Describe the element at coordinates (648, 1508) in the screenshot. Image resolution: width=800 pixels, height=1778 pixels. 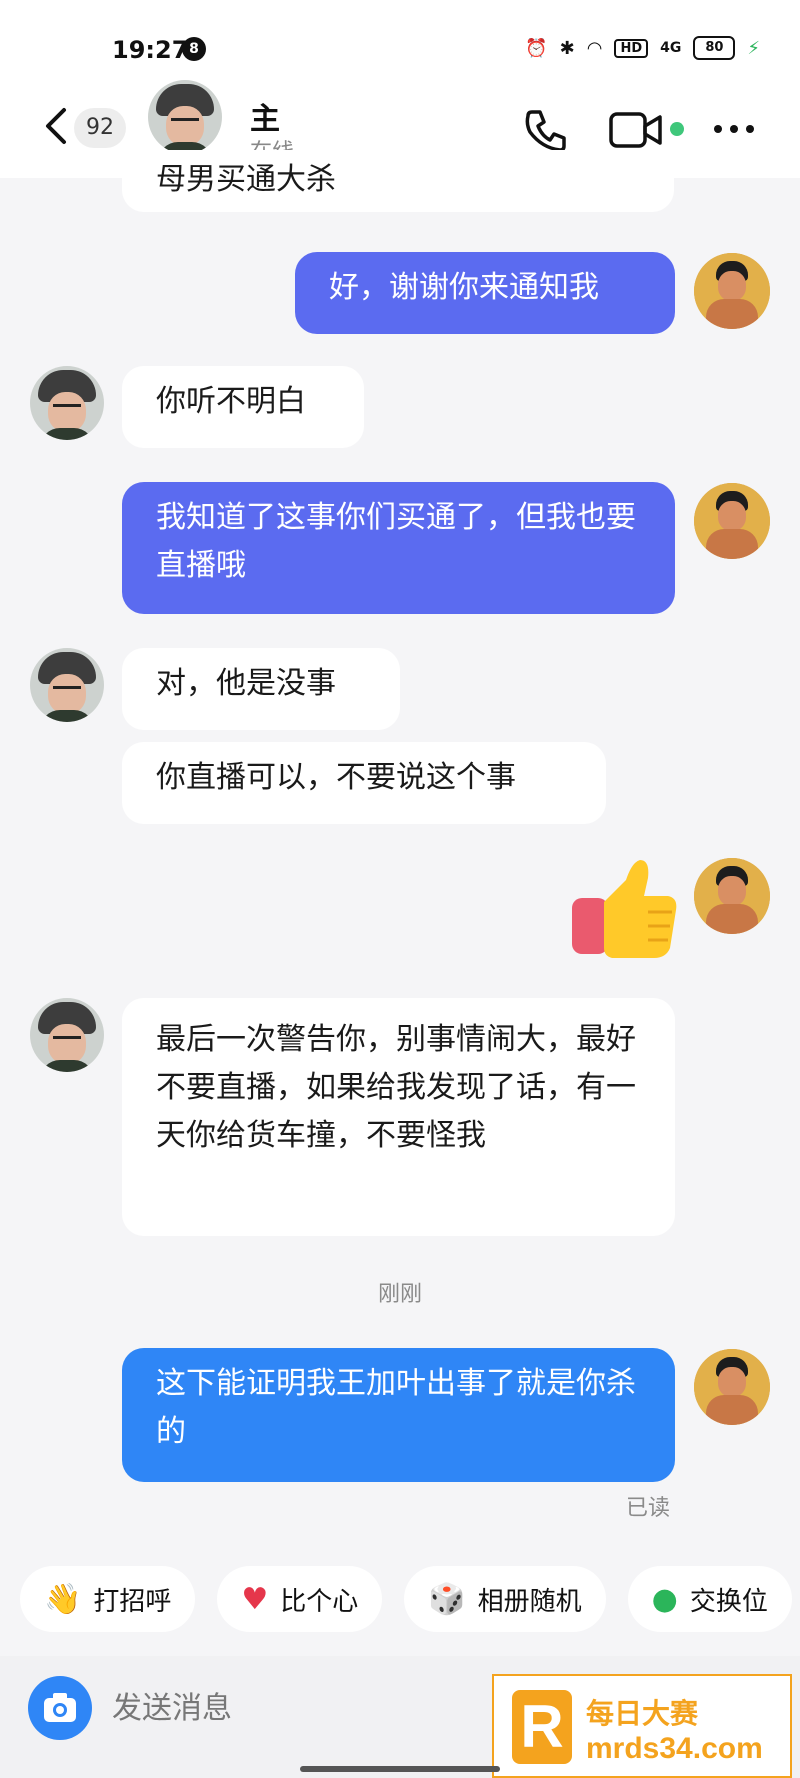
I see `read-receipt: 已读` at that location.